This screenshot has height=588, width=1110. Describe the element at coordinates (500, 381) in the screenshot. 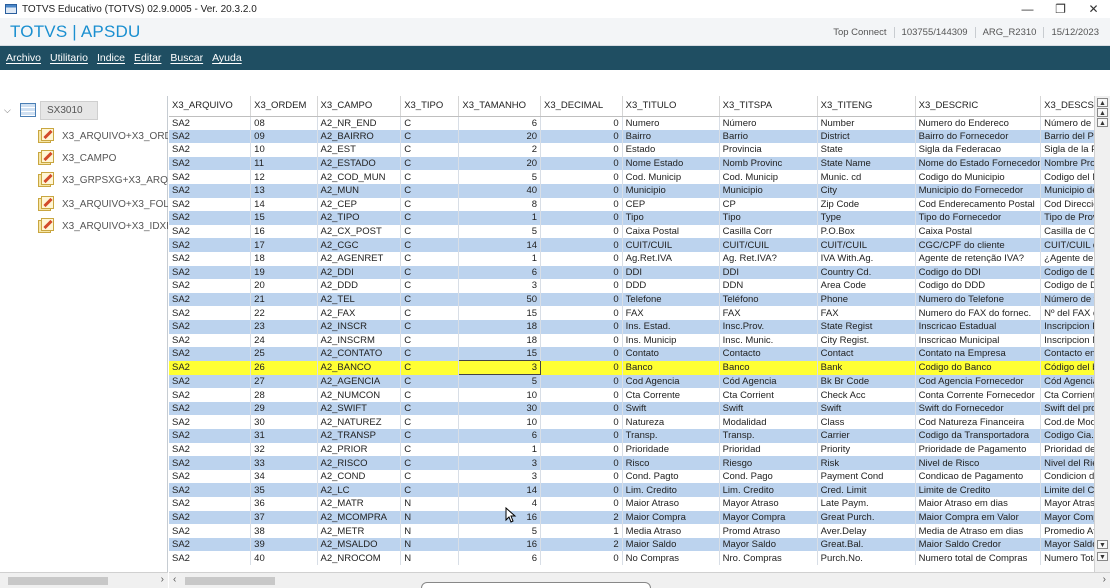

I see `table-cell: 5` at that location.